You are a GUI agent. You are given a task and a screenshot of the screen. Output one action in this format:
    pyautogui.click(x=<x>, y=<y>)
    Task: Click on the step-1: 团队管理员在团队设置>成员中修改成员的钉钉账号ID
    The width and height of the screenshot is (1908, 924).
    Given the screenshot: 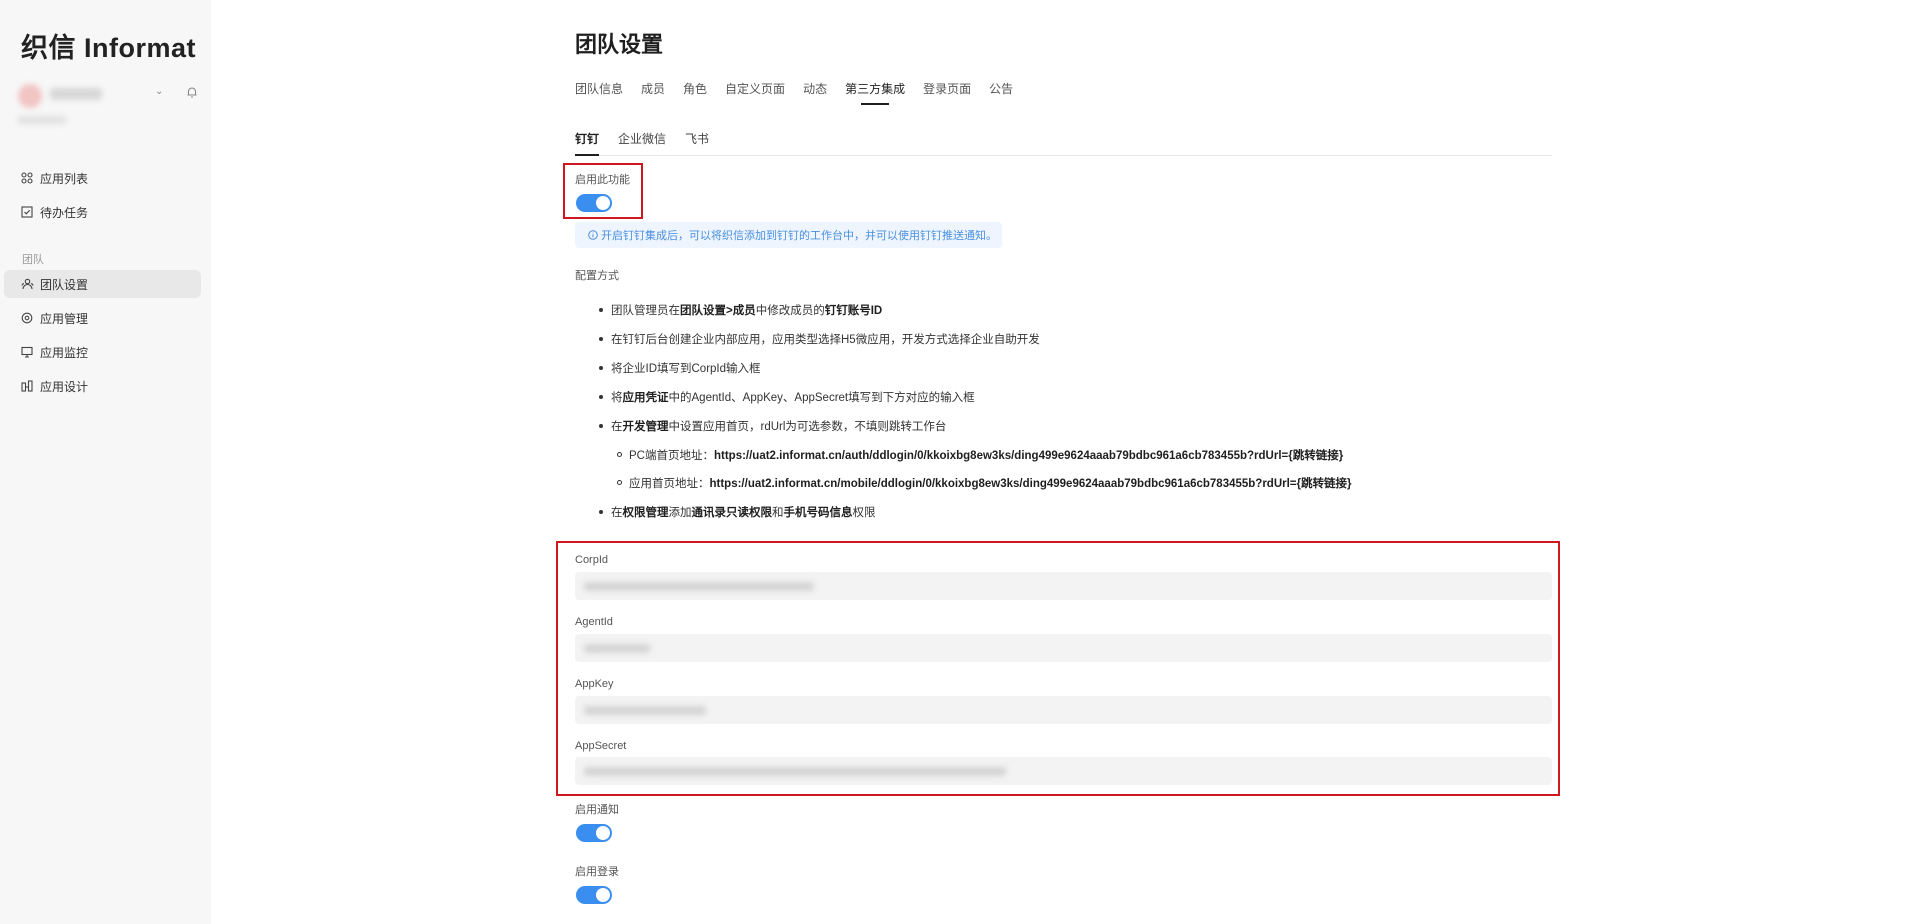 What is the action you would take?
    pyautogui.click(x=741, y=310)
    